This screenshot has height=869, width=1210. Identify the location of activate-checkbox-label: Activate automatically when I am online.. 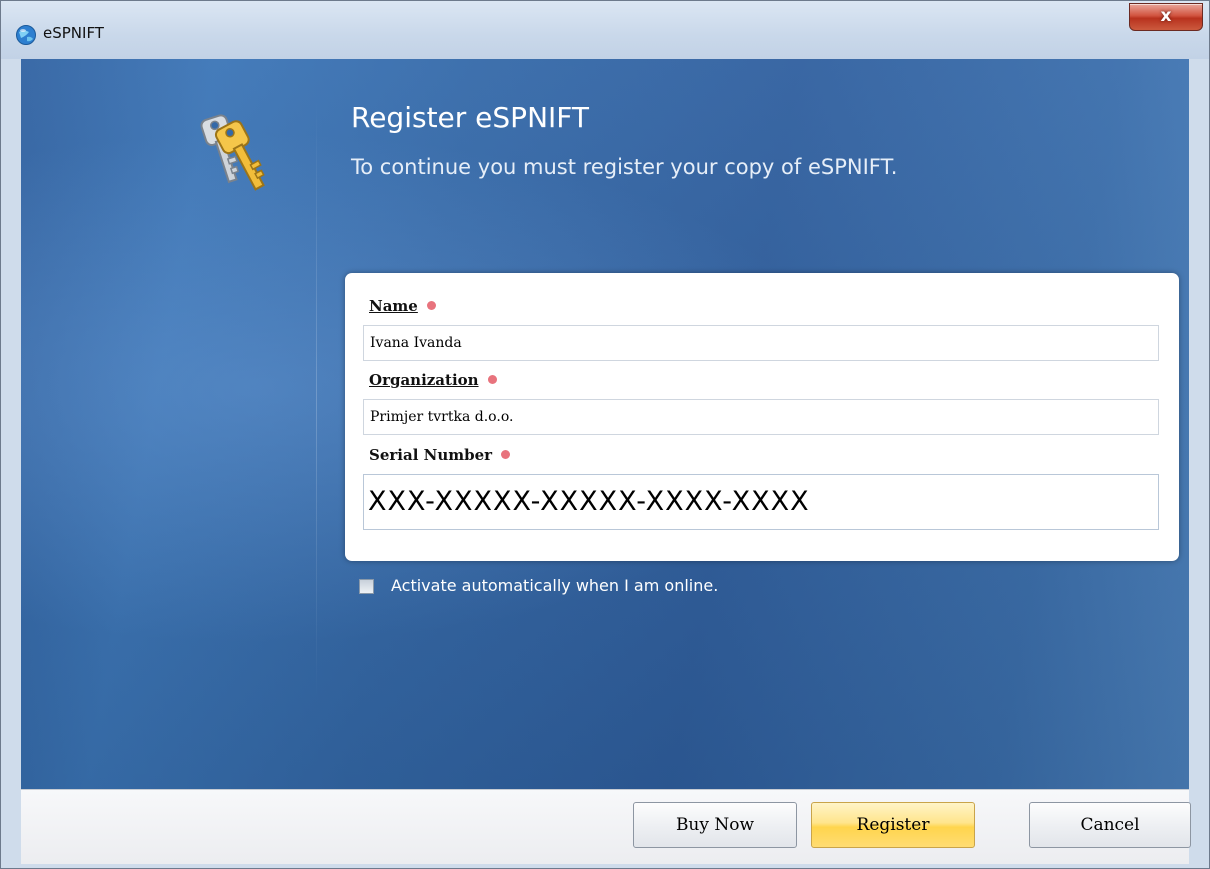
(554, 585).